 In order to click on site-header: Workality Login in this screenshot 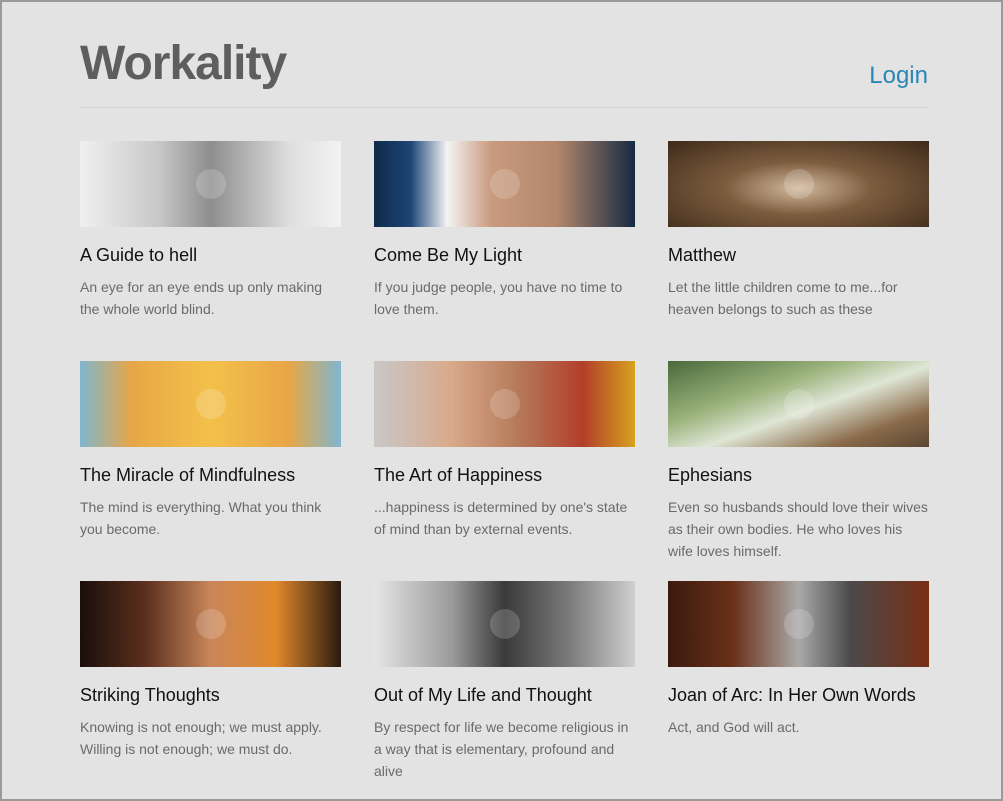, I will do `click(504, 55)`.